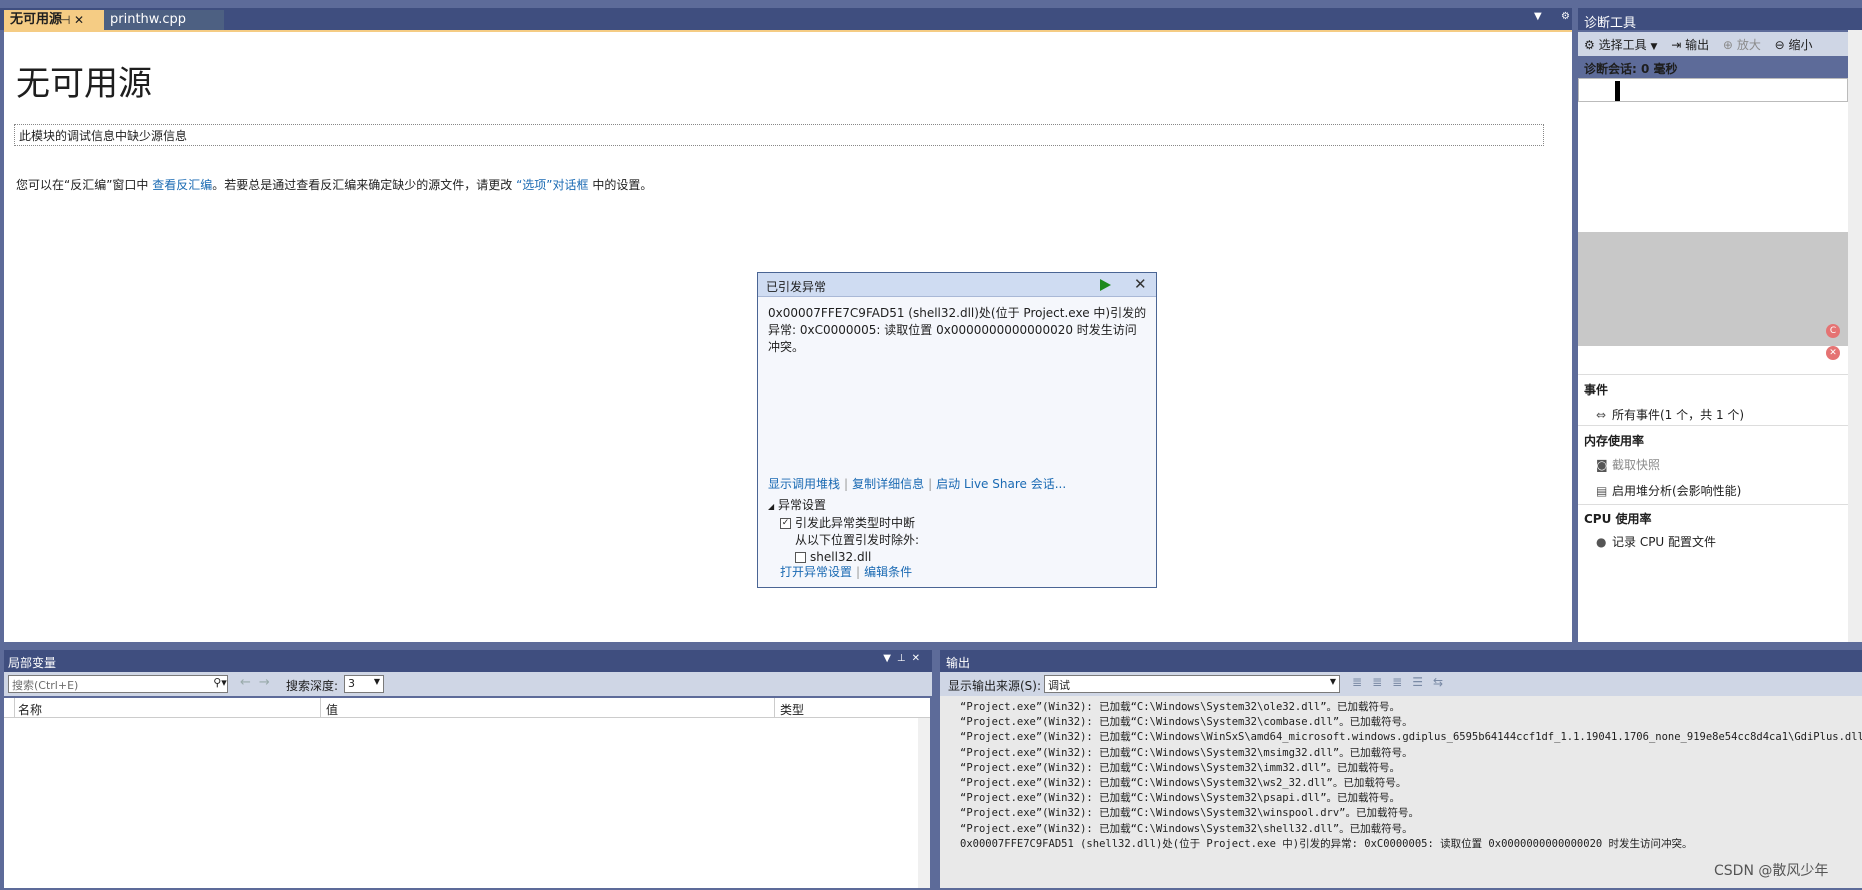 This screenshot has width=1862, height=890. What do you see at coordinates (84, 84) in the screenshot?
I see `page-title: 无可用源` at bounding box center [84, 84].